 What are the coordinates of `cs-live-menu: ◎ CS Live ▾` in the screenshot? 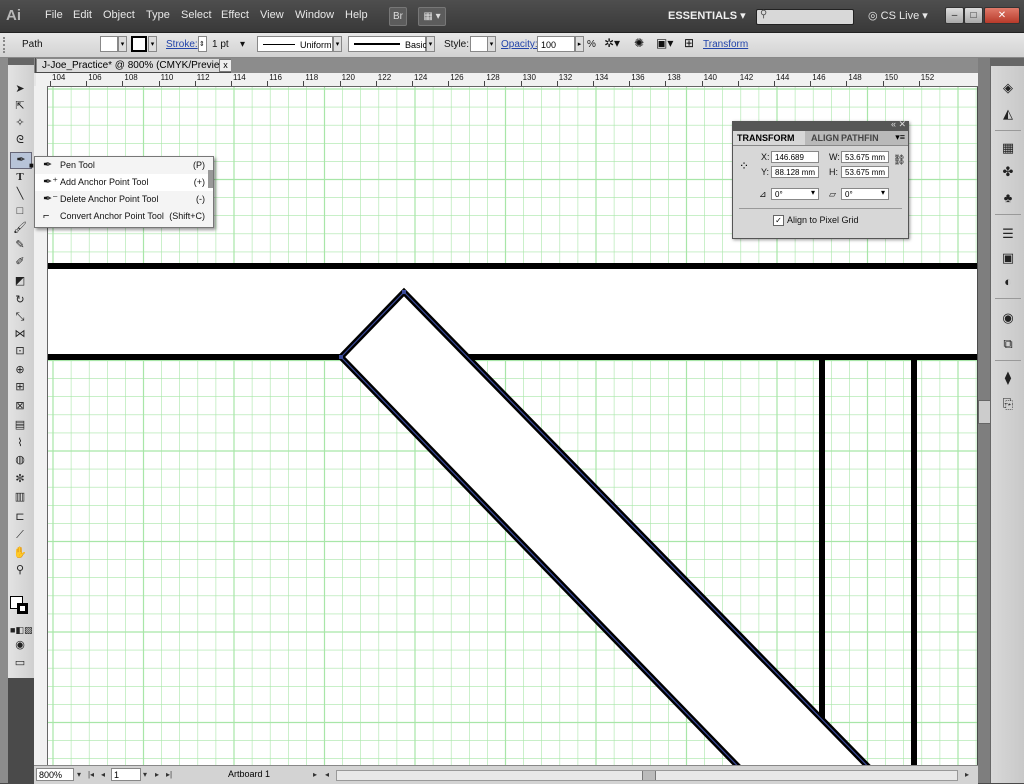 It's located at (898, 15).